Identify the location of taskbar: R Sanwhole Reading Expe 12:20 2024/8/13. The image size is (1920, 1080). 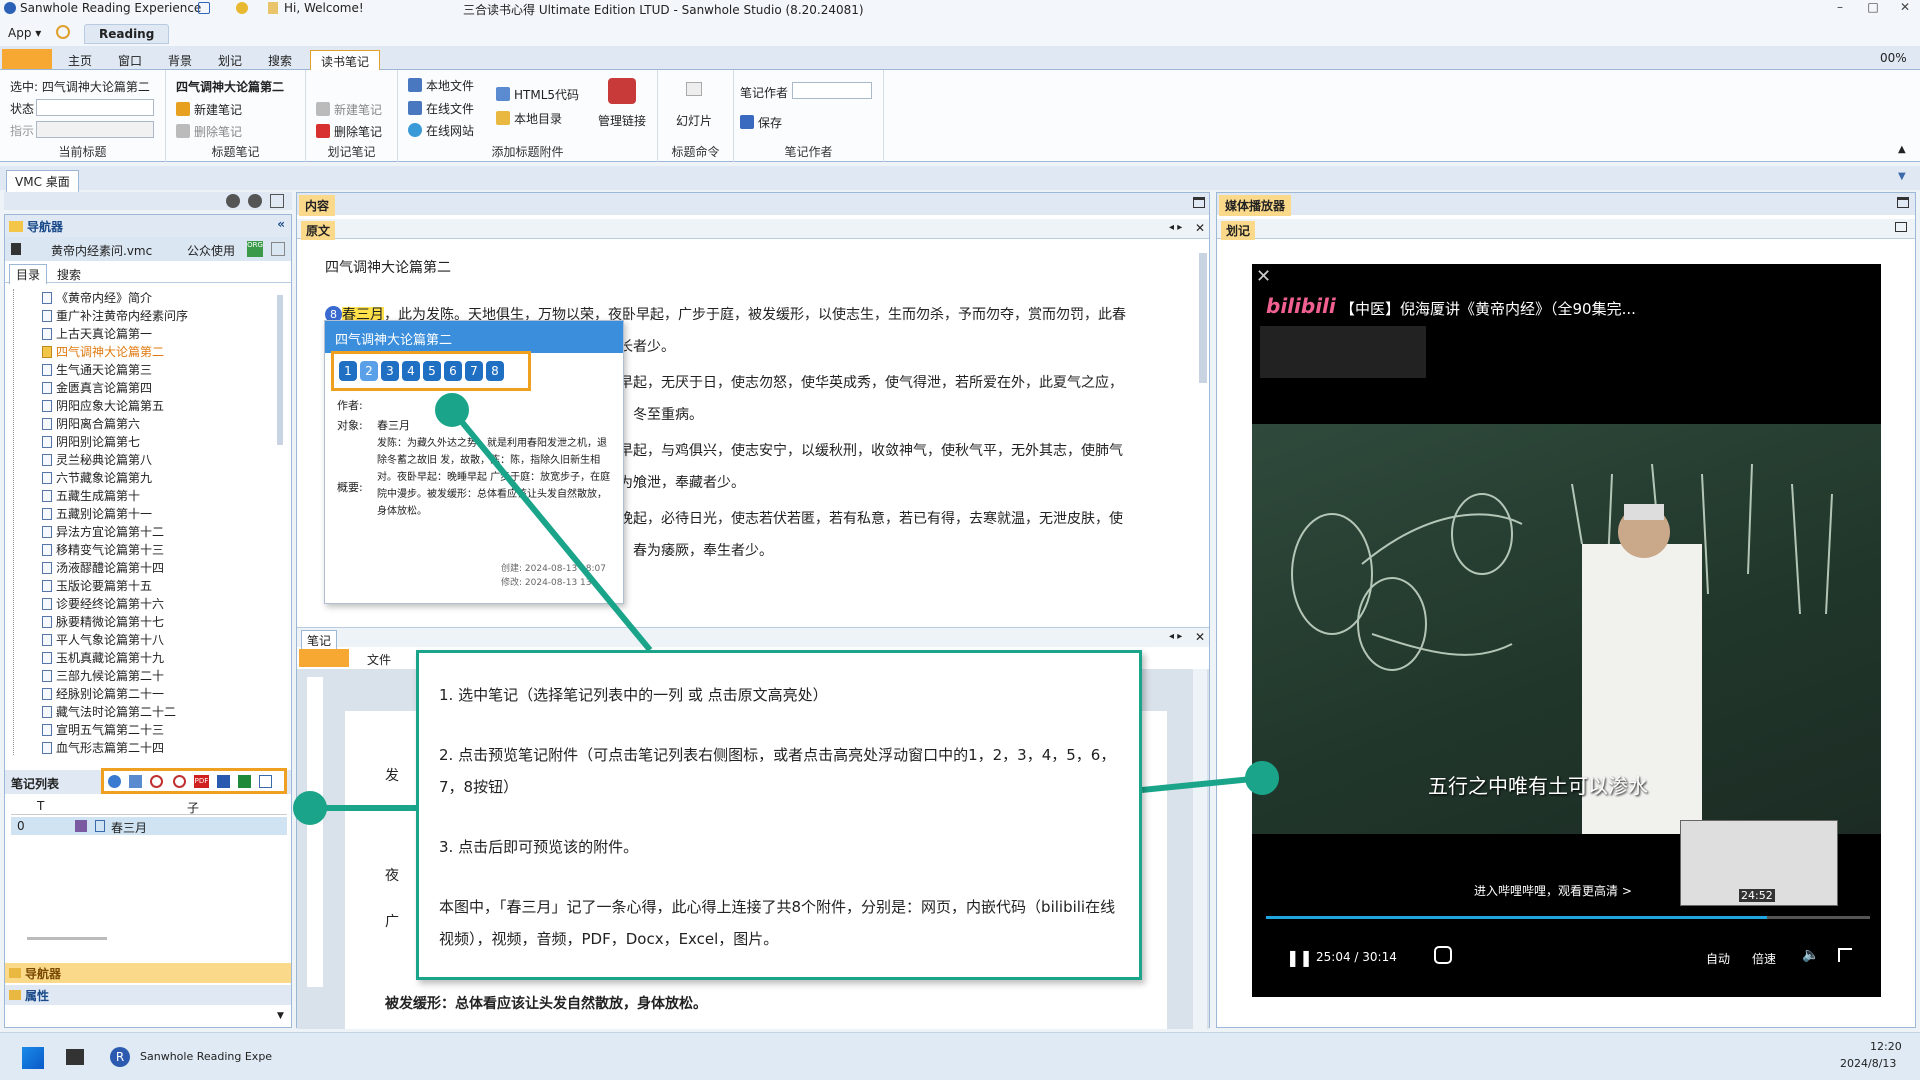
(960, 1056).